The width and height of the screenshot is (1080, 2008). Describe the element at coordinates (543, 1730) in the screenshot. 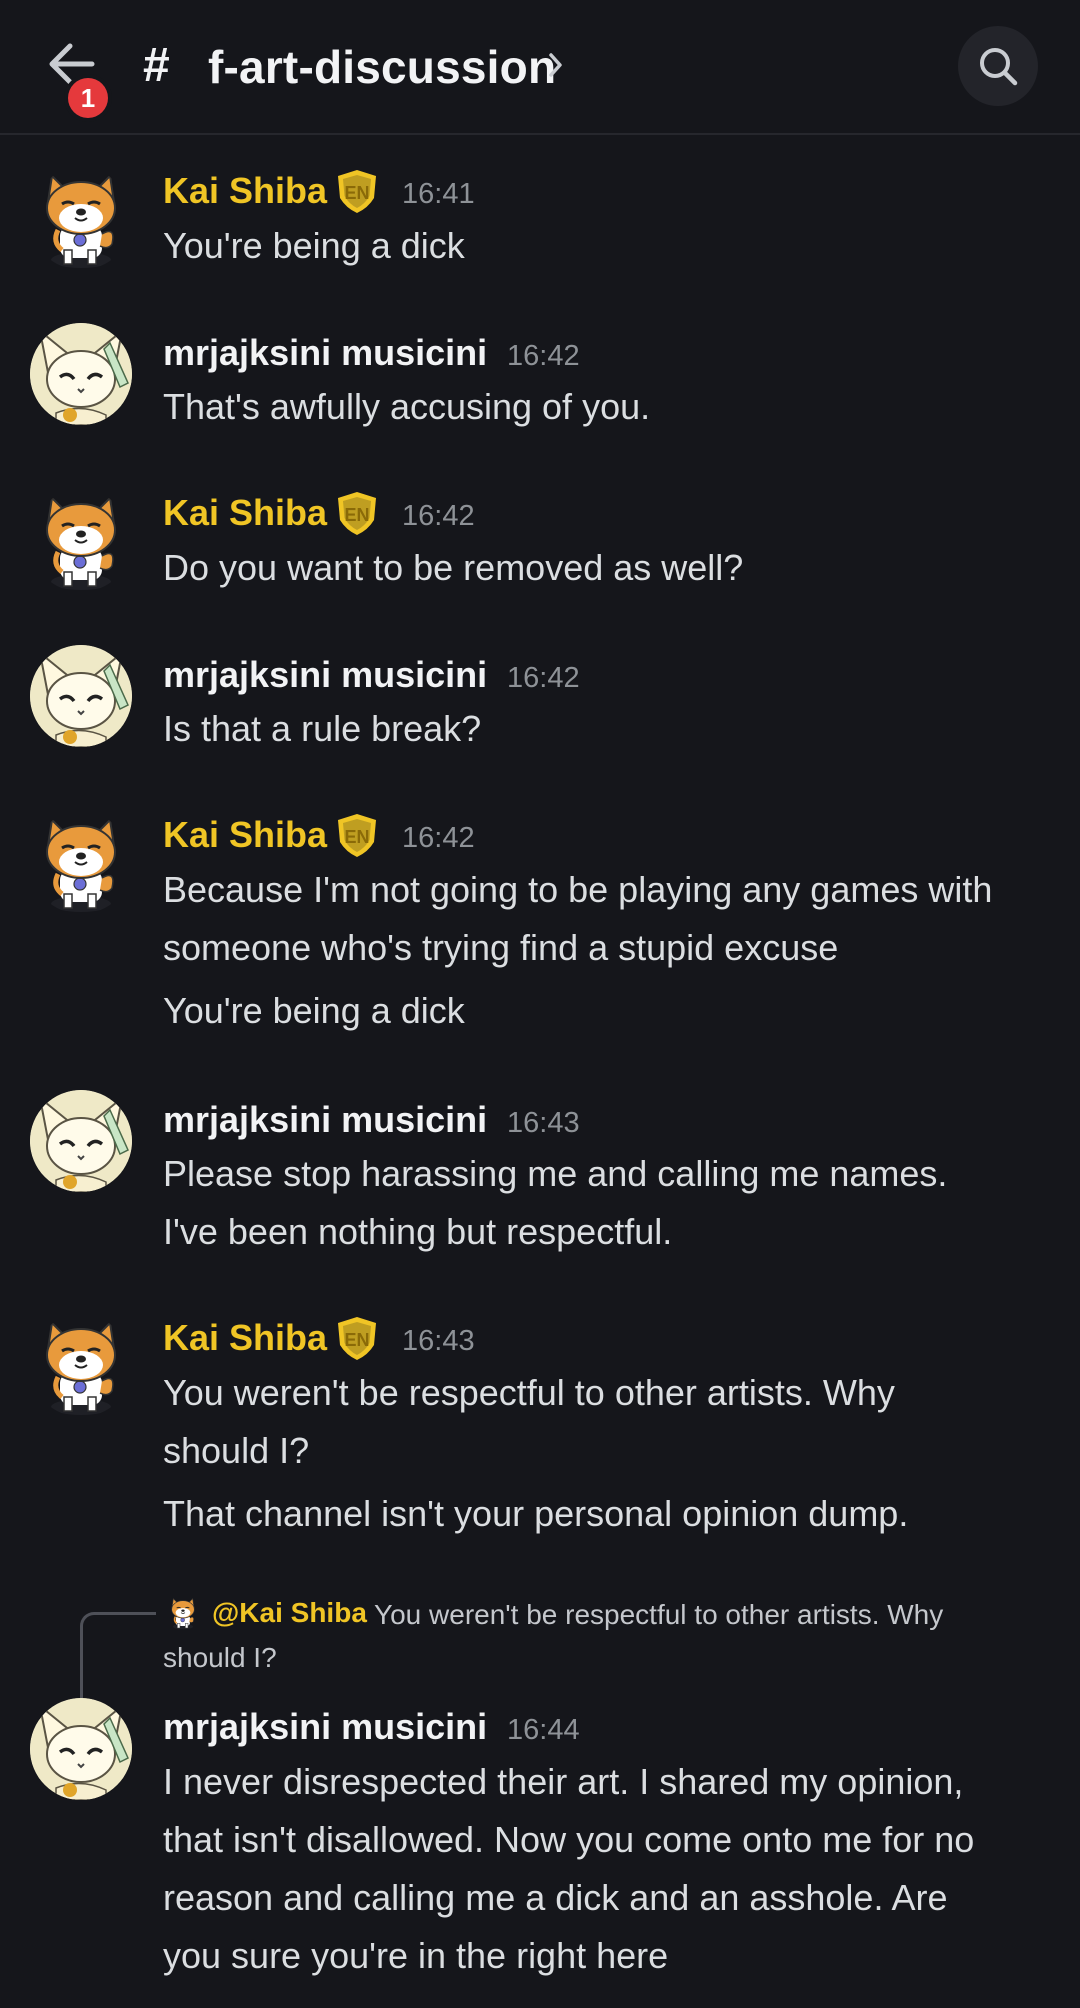

I see `timestamp: 16:44` at that location.